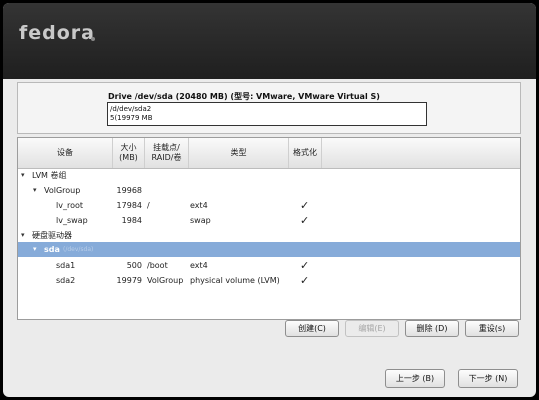  I want to click on row-size: 500, so click(134, 265).